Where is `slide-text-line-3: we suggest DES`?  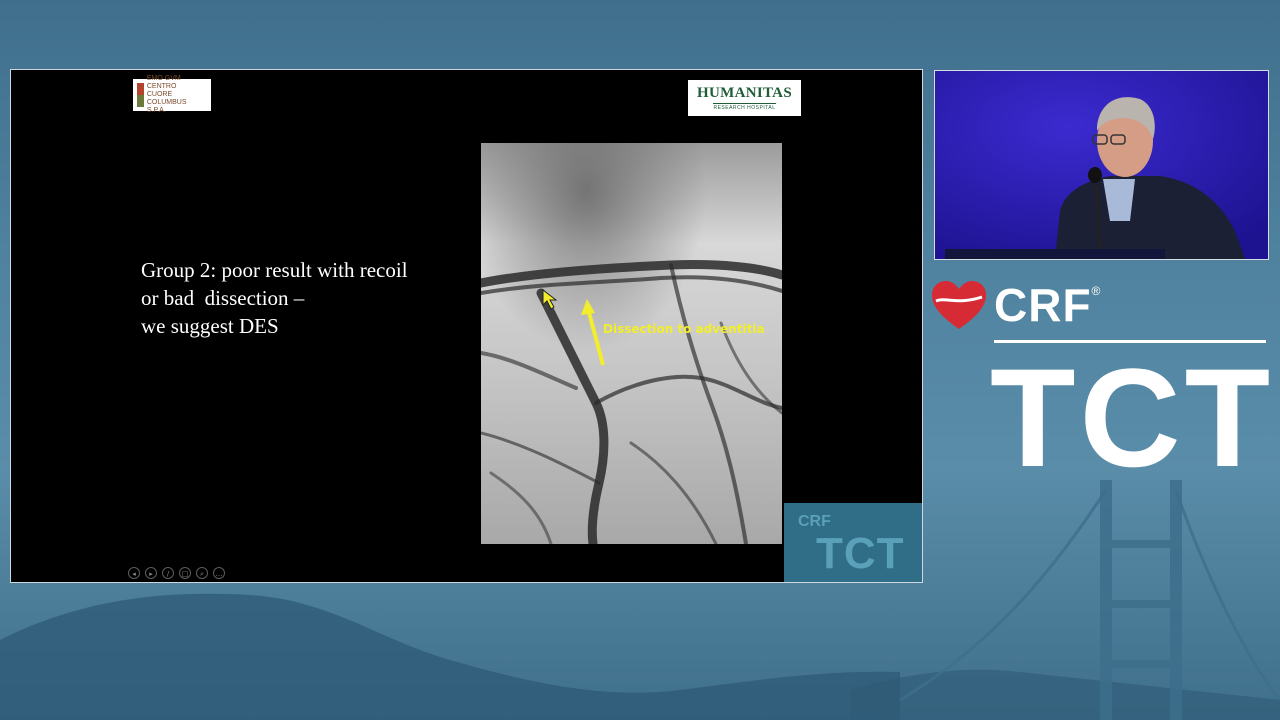
slide-text-line-3: we suggest DES is located at coordinates (210, 326).